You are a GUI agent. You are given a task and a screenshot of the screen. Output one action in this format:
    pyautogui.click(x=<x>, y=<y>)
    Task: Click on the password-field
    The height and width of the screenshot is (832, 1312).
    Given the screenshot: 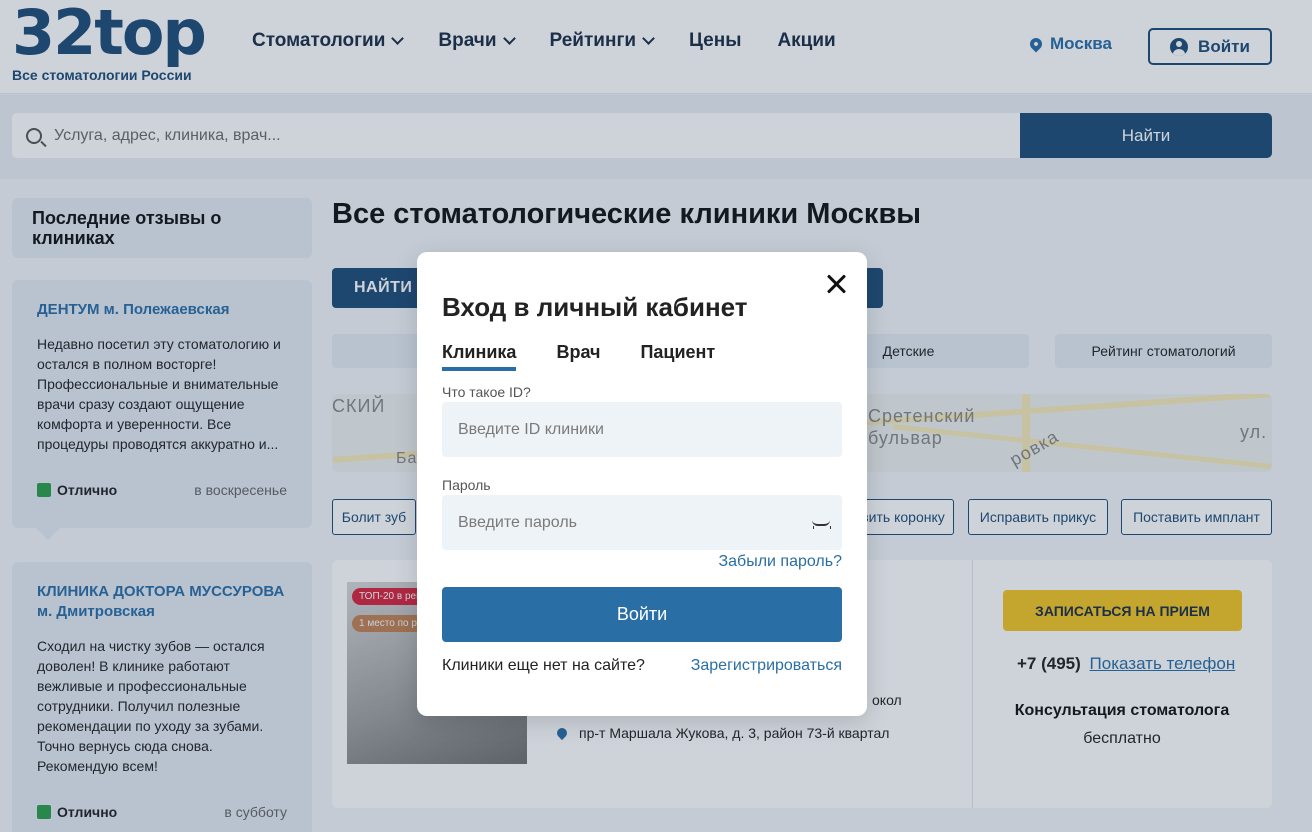 What is the action you would take?
    pyautogui.click(x=642, y=522)
    